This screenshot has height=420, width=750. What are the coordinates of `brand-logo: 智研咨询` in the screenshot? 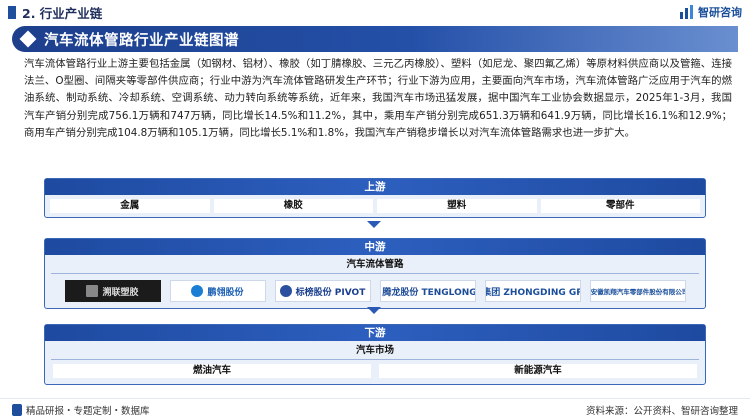 It's located at (710, 12).